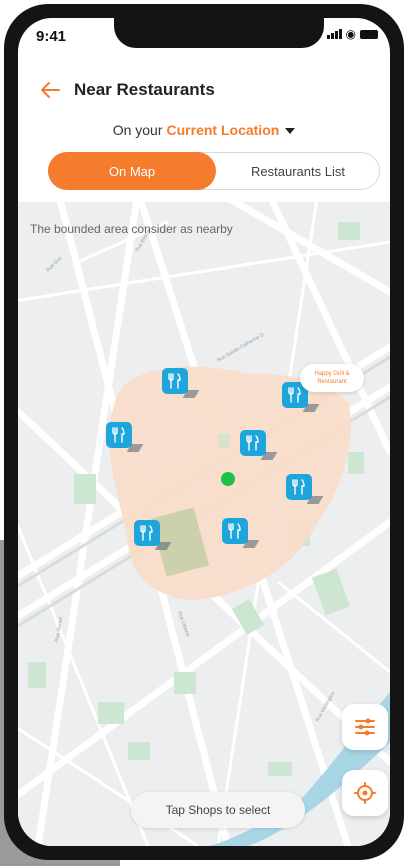 Image resolution: width=411 pixels, height=866 pixels. What do you see at coordinates (223, 130) in the screenshot?
I see `current-location-link: Current Location` at bounding box center [223, 130].